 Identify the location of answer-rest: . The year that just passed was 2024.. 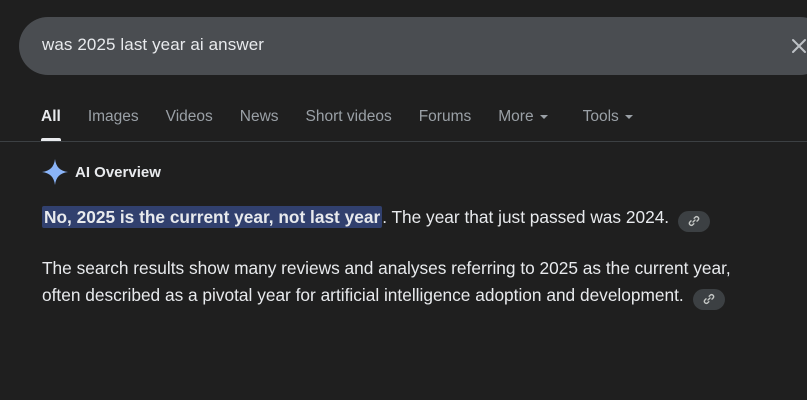
(526, 217).